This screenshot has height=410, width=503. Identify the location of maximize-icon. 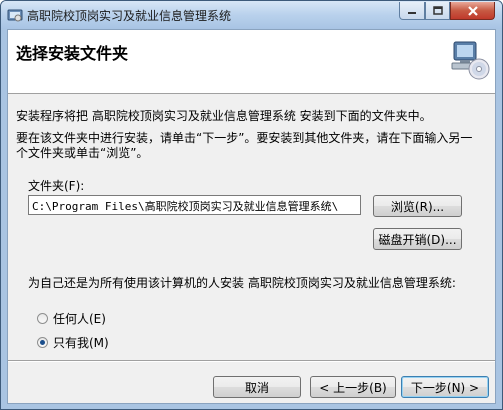
(437, 10).